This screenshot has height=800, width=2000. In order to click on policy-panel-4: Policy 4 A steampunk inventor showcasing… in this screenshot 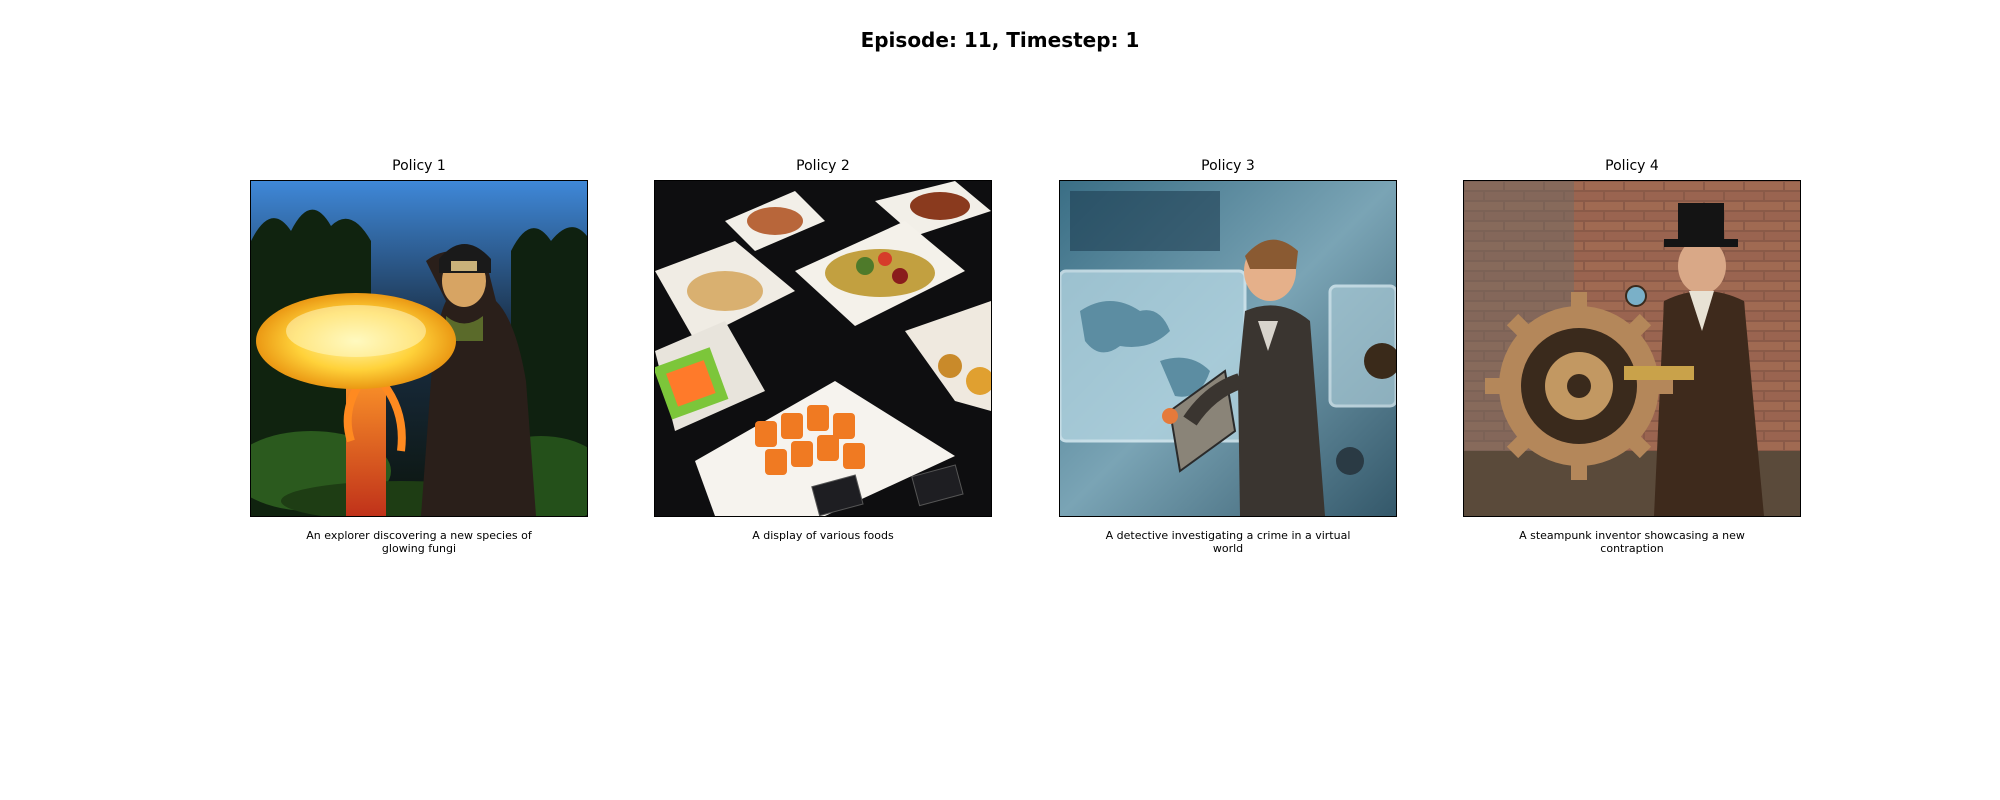, I will do `click(1632, 355)`.